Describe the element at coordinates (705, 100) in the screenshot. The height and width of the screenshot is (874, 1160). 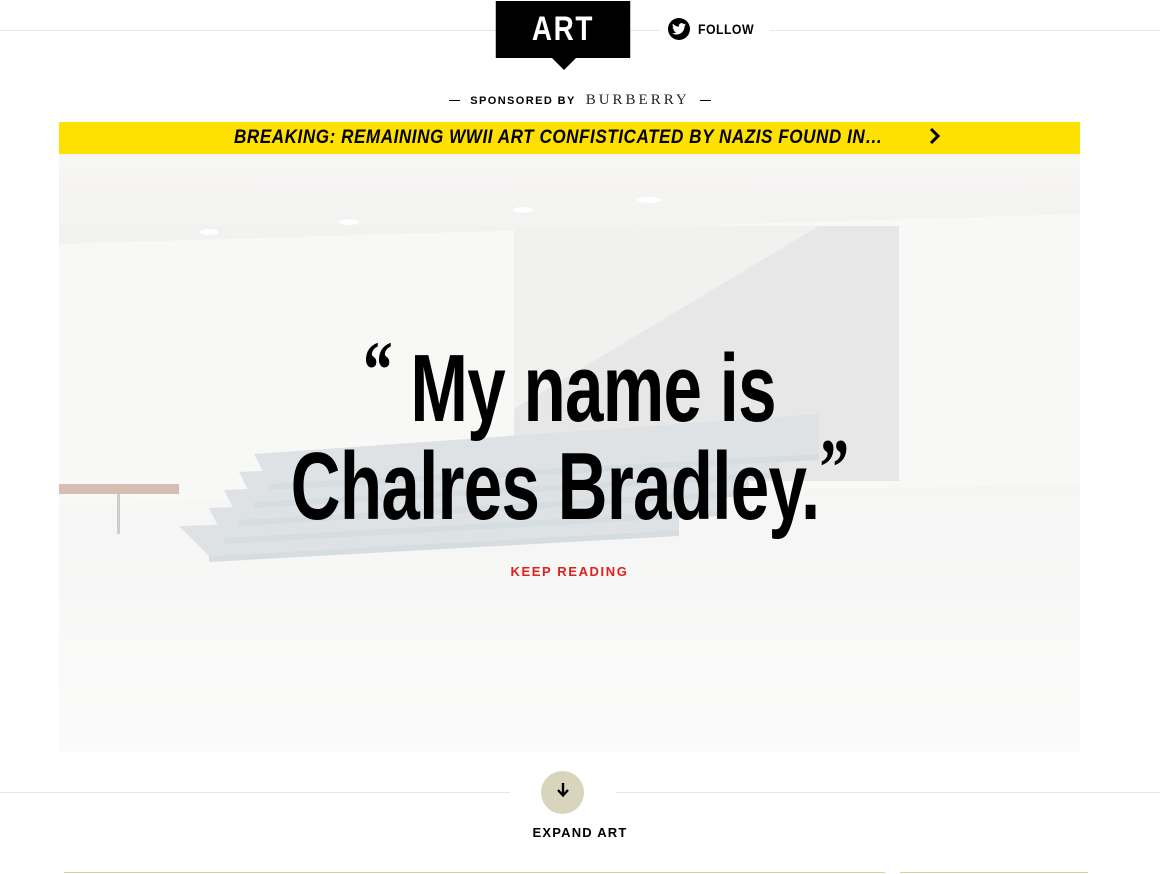
I see `sponsor-dash-right` at that location.